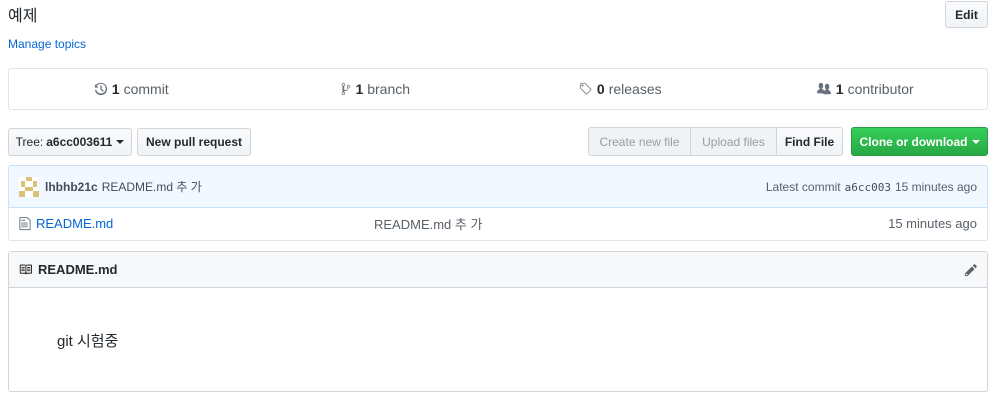 This screenshot has height=398, width=995. I want to click on commits-stat: 1 commit, so click(131, 89).